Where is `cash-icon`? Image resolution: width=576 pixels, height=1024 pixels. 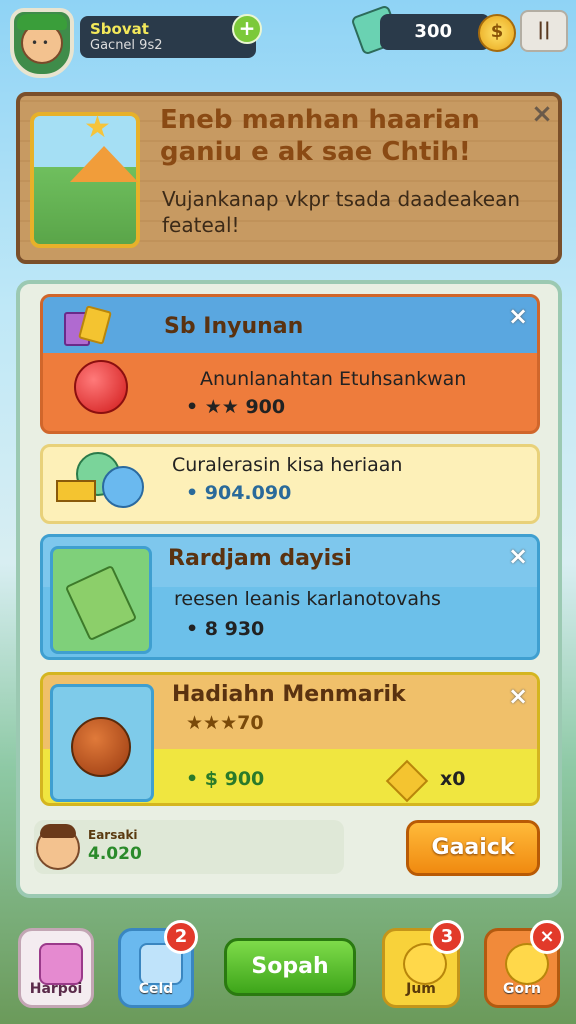 cash-icon is located at coordinates (101, 603).